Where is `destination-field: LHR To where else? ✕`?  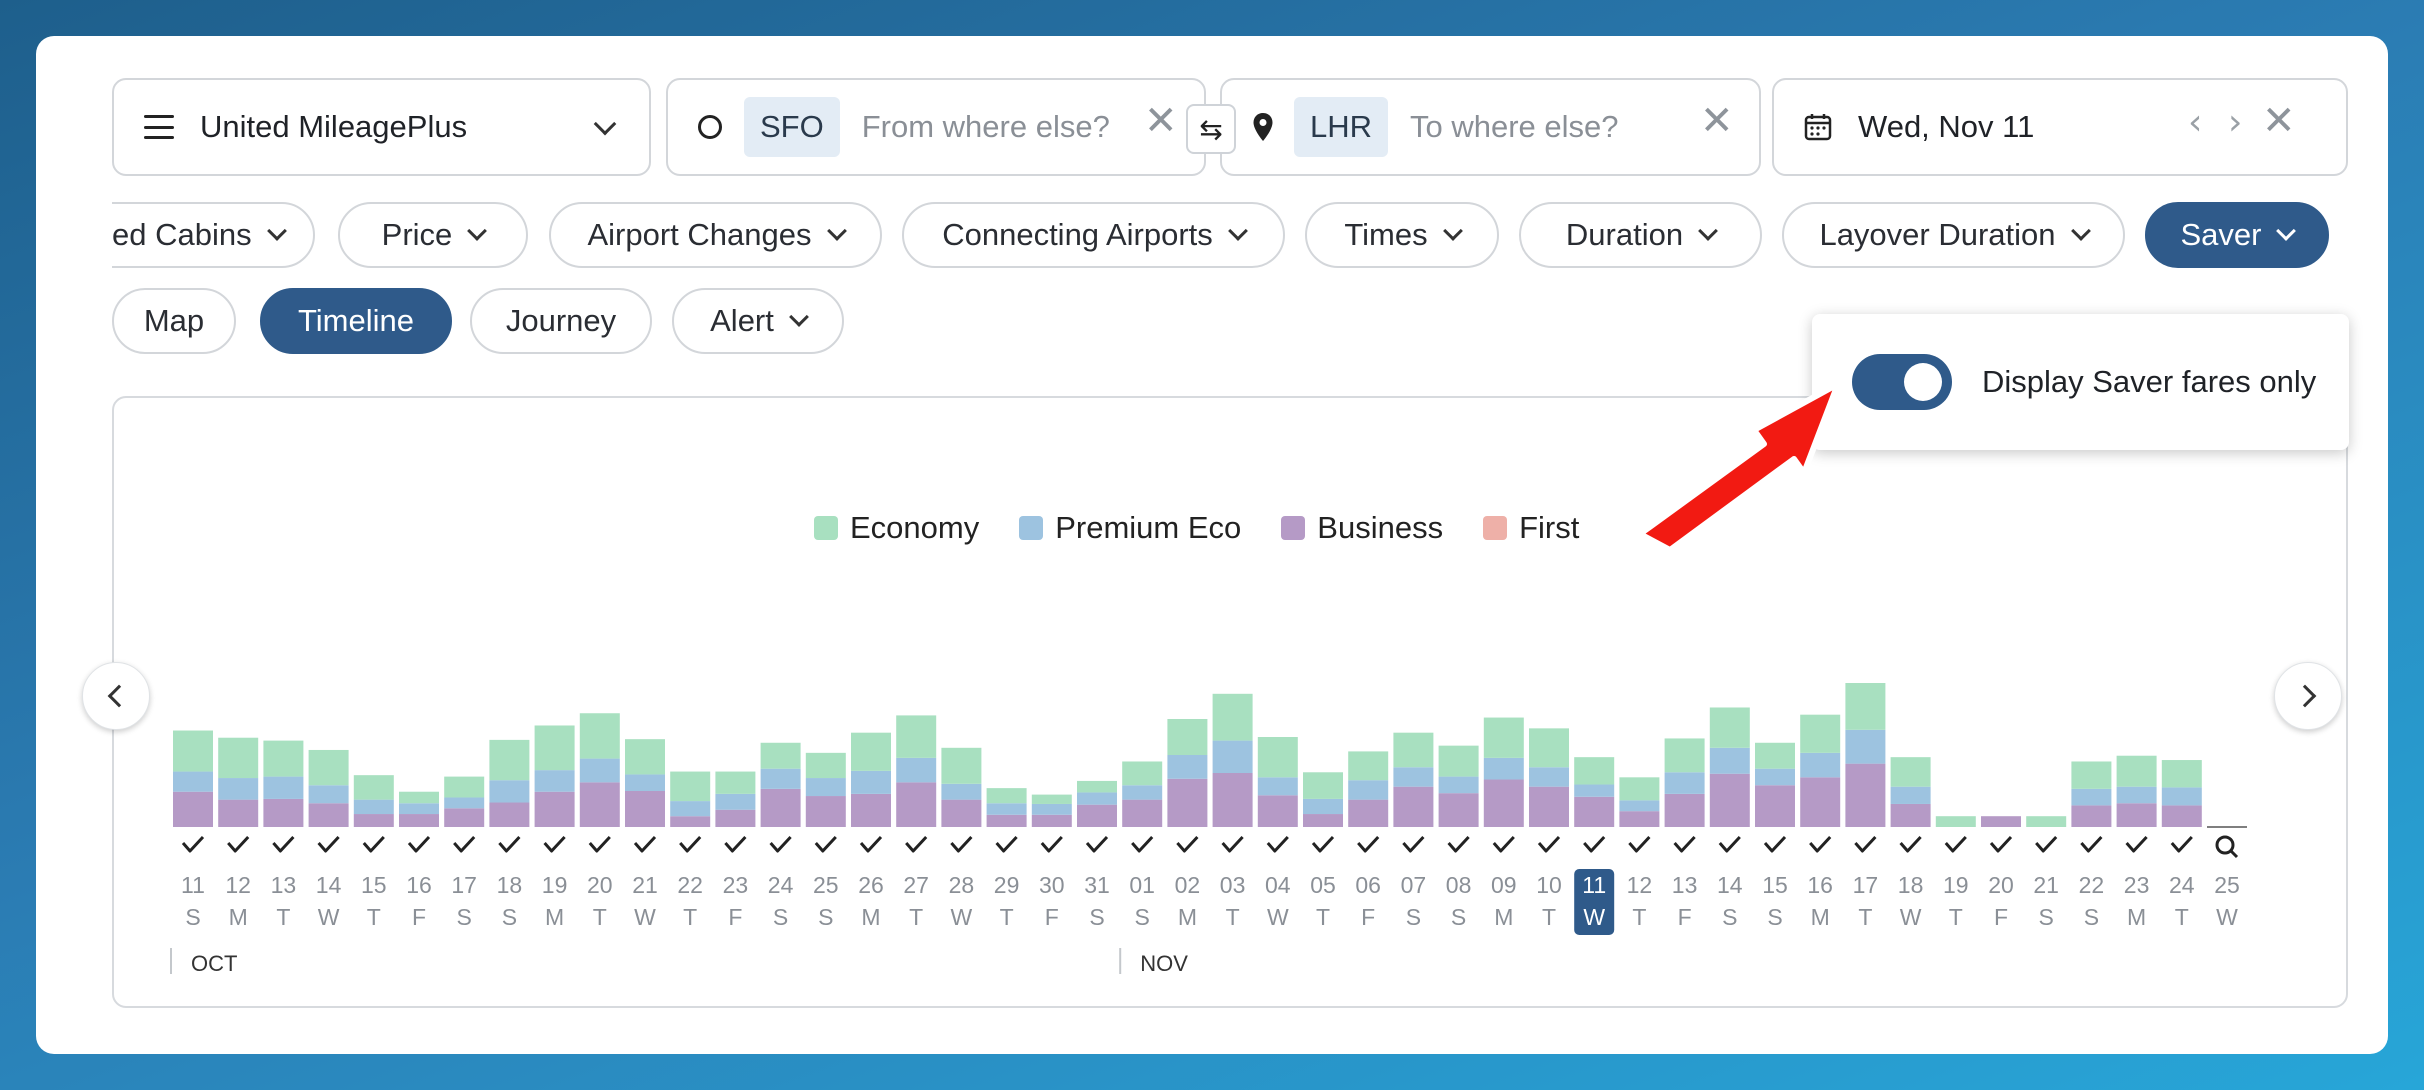
destination-field: LHR To where else? ✕ is located at coordinates (1490, 127).